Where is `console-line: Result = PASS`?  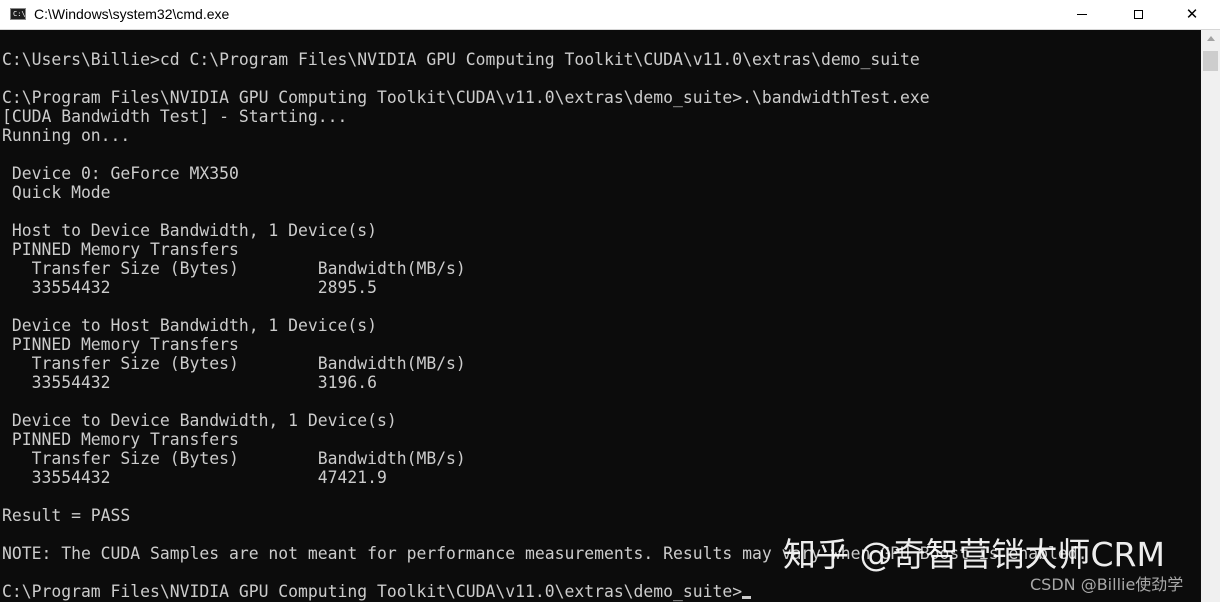
console-line: Result = PASS is located at coordinates (66, 515).